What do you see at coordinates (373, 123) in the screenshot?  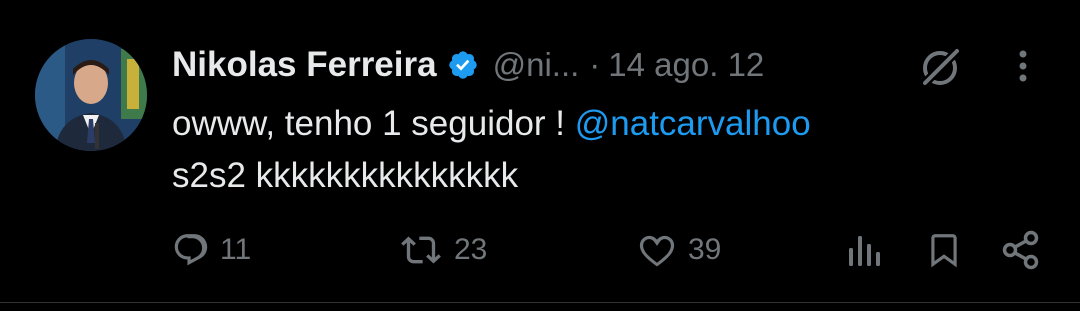 I see `tweet-text-main: owww, tenho 1 seguidor !` at bounding box center [373, 123].